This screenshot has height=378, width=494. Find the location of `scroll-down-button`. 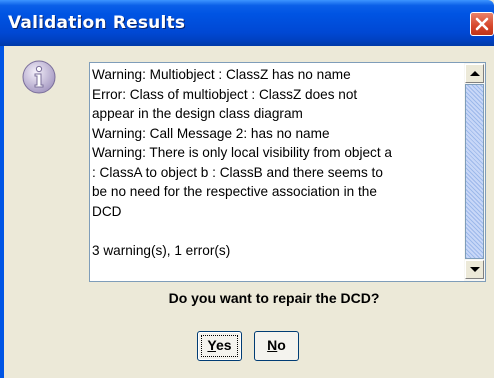

scroll-down-button is located at coordinates (474, 269).